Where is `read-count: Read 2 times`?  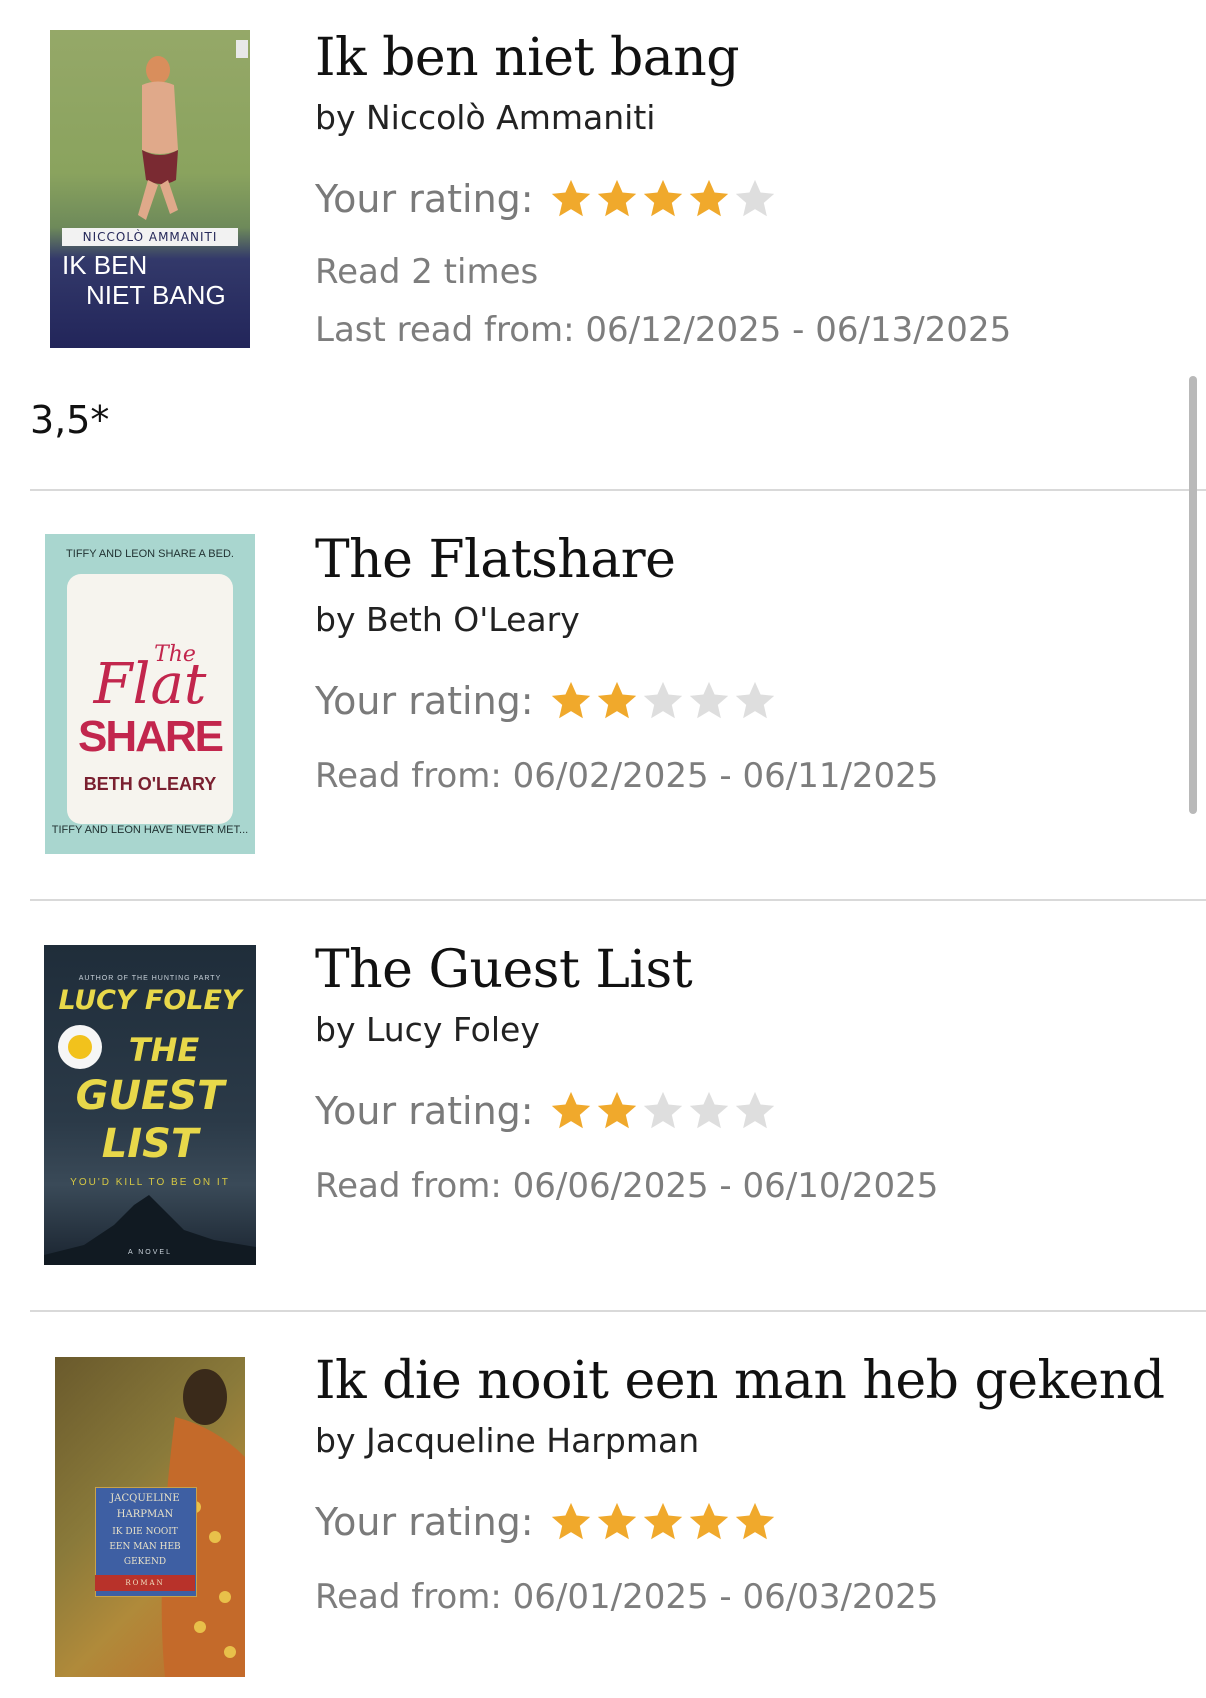 read-count: Read 2 times is located at coordinates (427, 272).